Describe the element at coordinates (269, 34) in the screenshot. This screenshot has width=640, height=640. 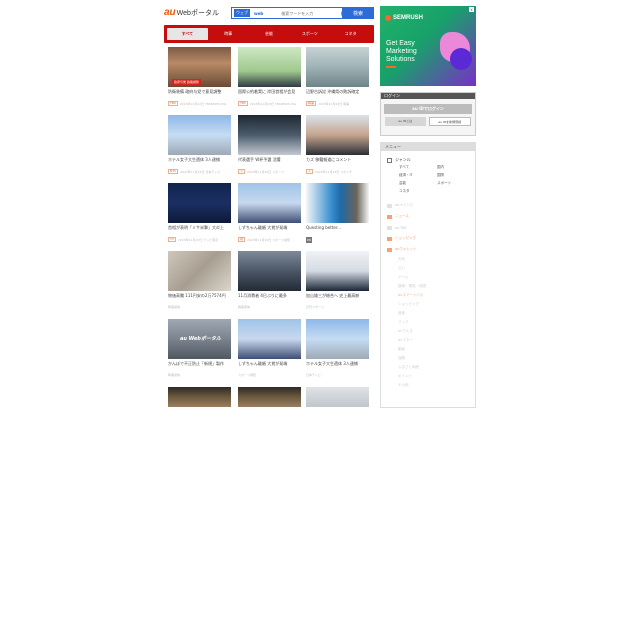
I see `tab-2: 芸能` at that location.